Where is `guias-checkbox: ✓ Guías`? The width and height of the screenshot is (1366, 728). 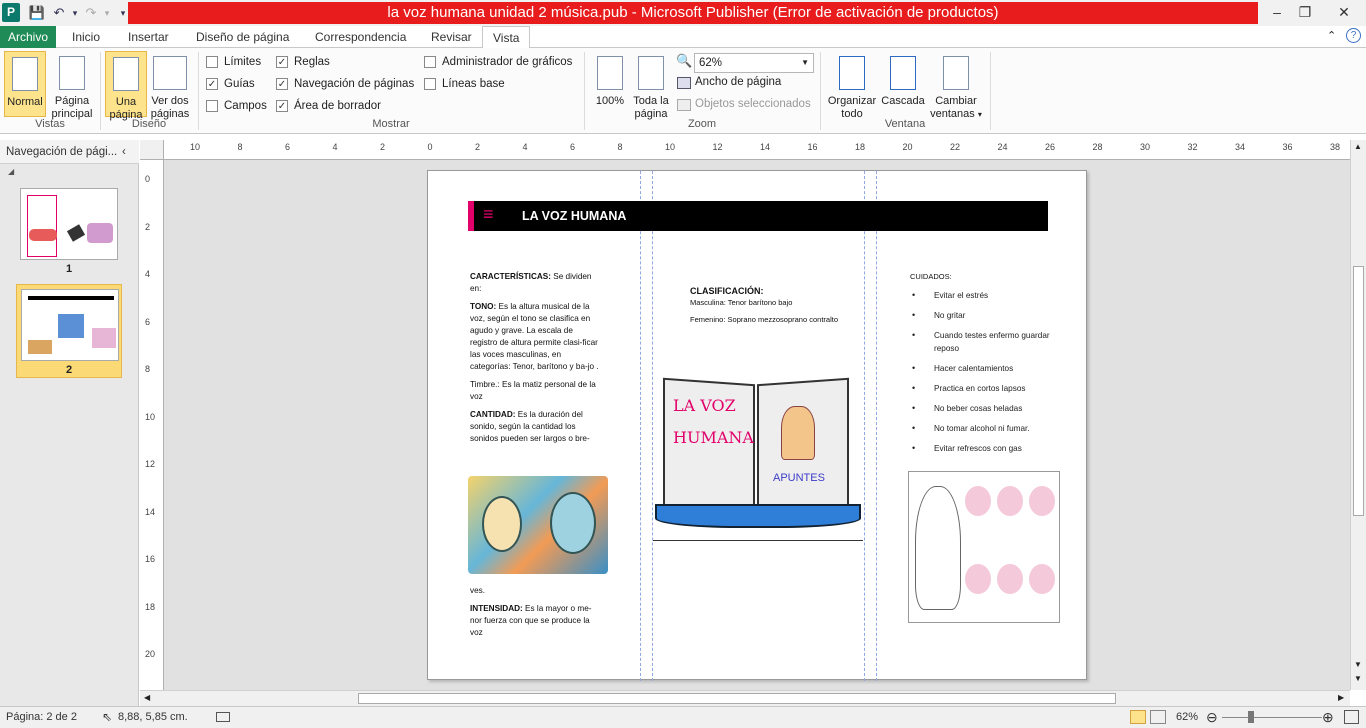
guias-checkbox: ✓ Guías is located at coordinates (230, 84).